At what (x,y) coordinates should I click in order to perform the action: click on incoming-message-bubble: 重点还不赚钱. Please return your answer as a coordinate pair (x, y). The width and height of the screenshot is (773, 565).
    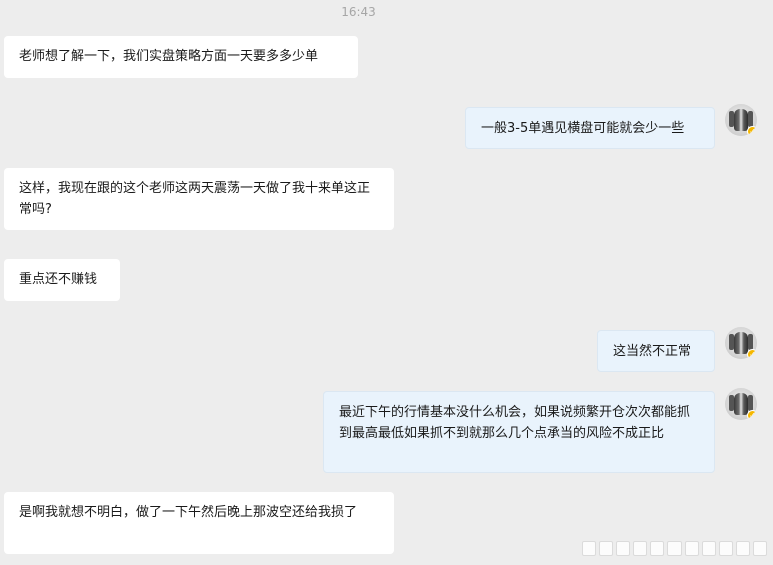
    Looking at the image, I should click on (62, 280).